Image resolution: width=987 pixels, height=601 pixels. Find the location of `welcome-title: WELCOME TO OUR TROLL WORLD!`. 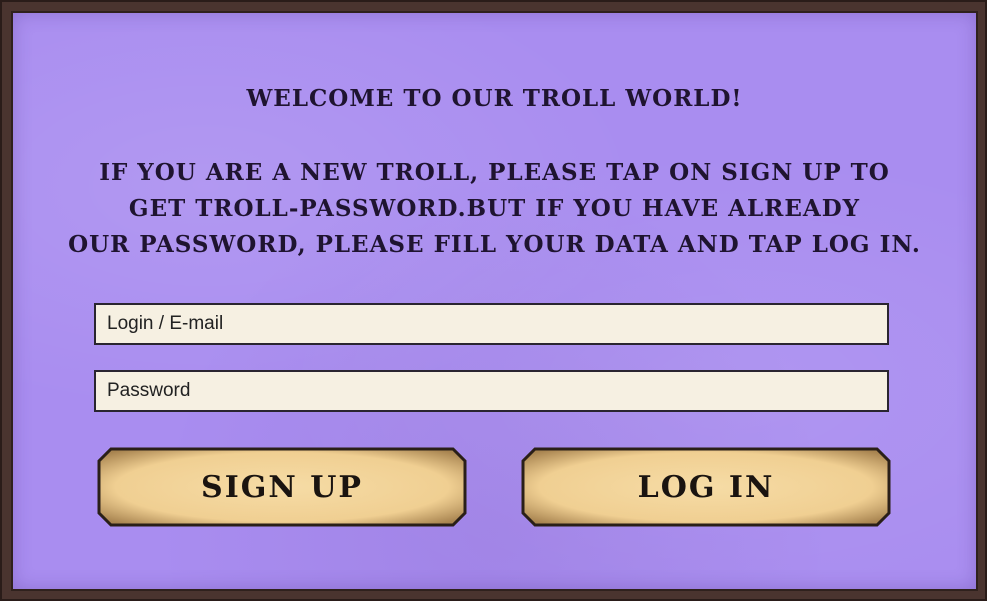

welcome-title: WELCOME TO OUR TROLL WORLD! is located at coordinates (494, 98).